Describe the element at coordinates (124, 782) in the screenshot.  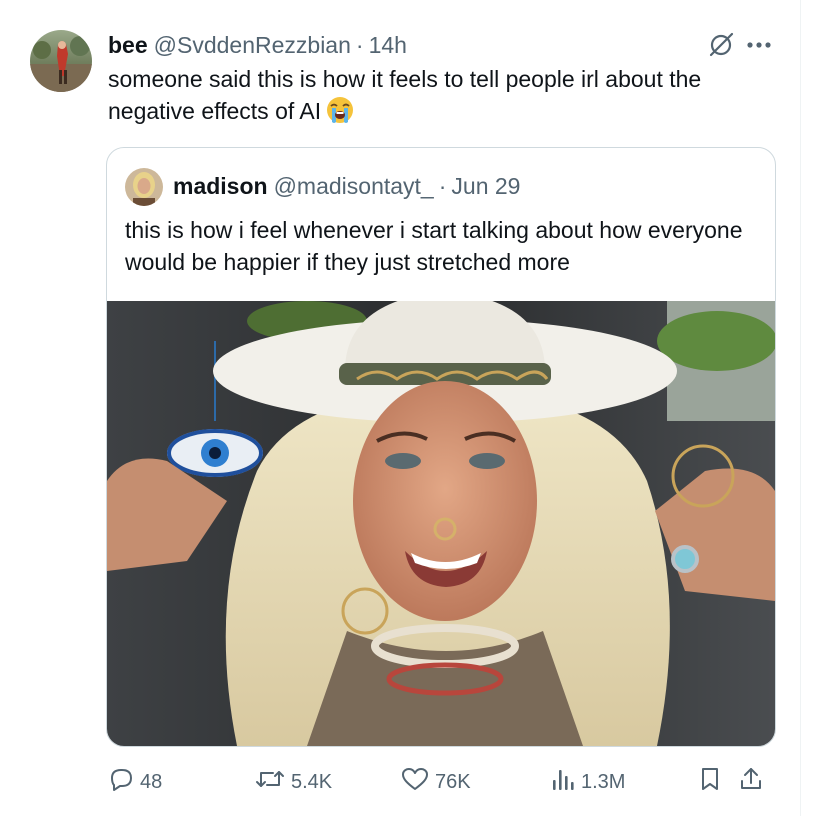
I see `reply-icon` at that location.